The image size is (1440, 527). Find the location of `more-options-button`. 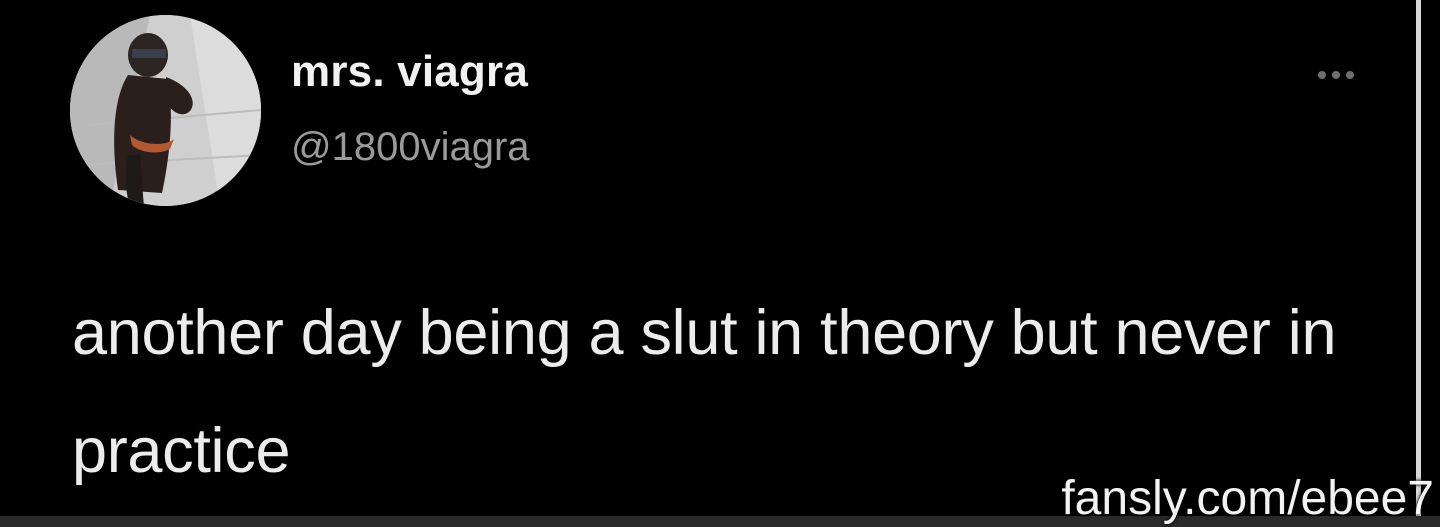

more-options-button is located at coordinates (1336, 75).